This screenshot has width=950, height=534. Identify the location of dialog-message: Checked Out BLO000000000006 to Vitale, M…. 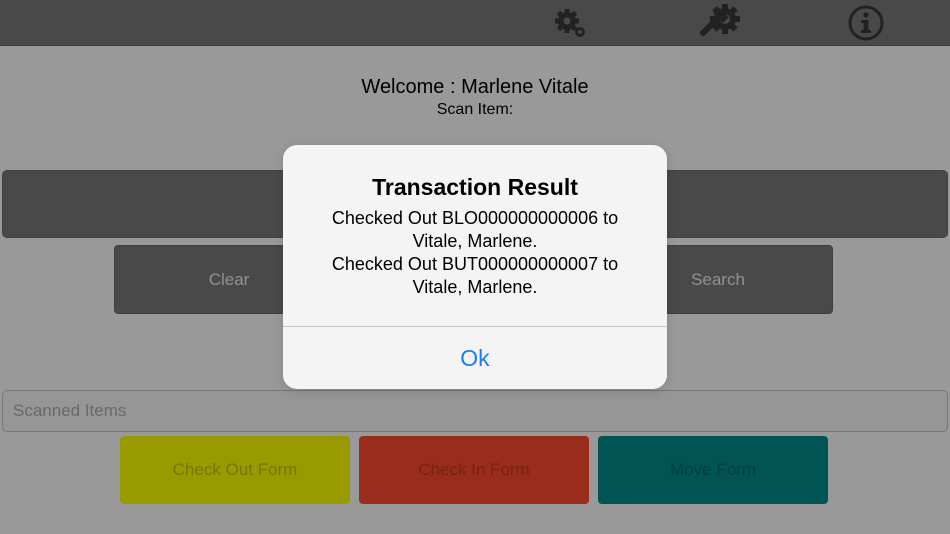
(475, 253).